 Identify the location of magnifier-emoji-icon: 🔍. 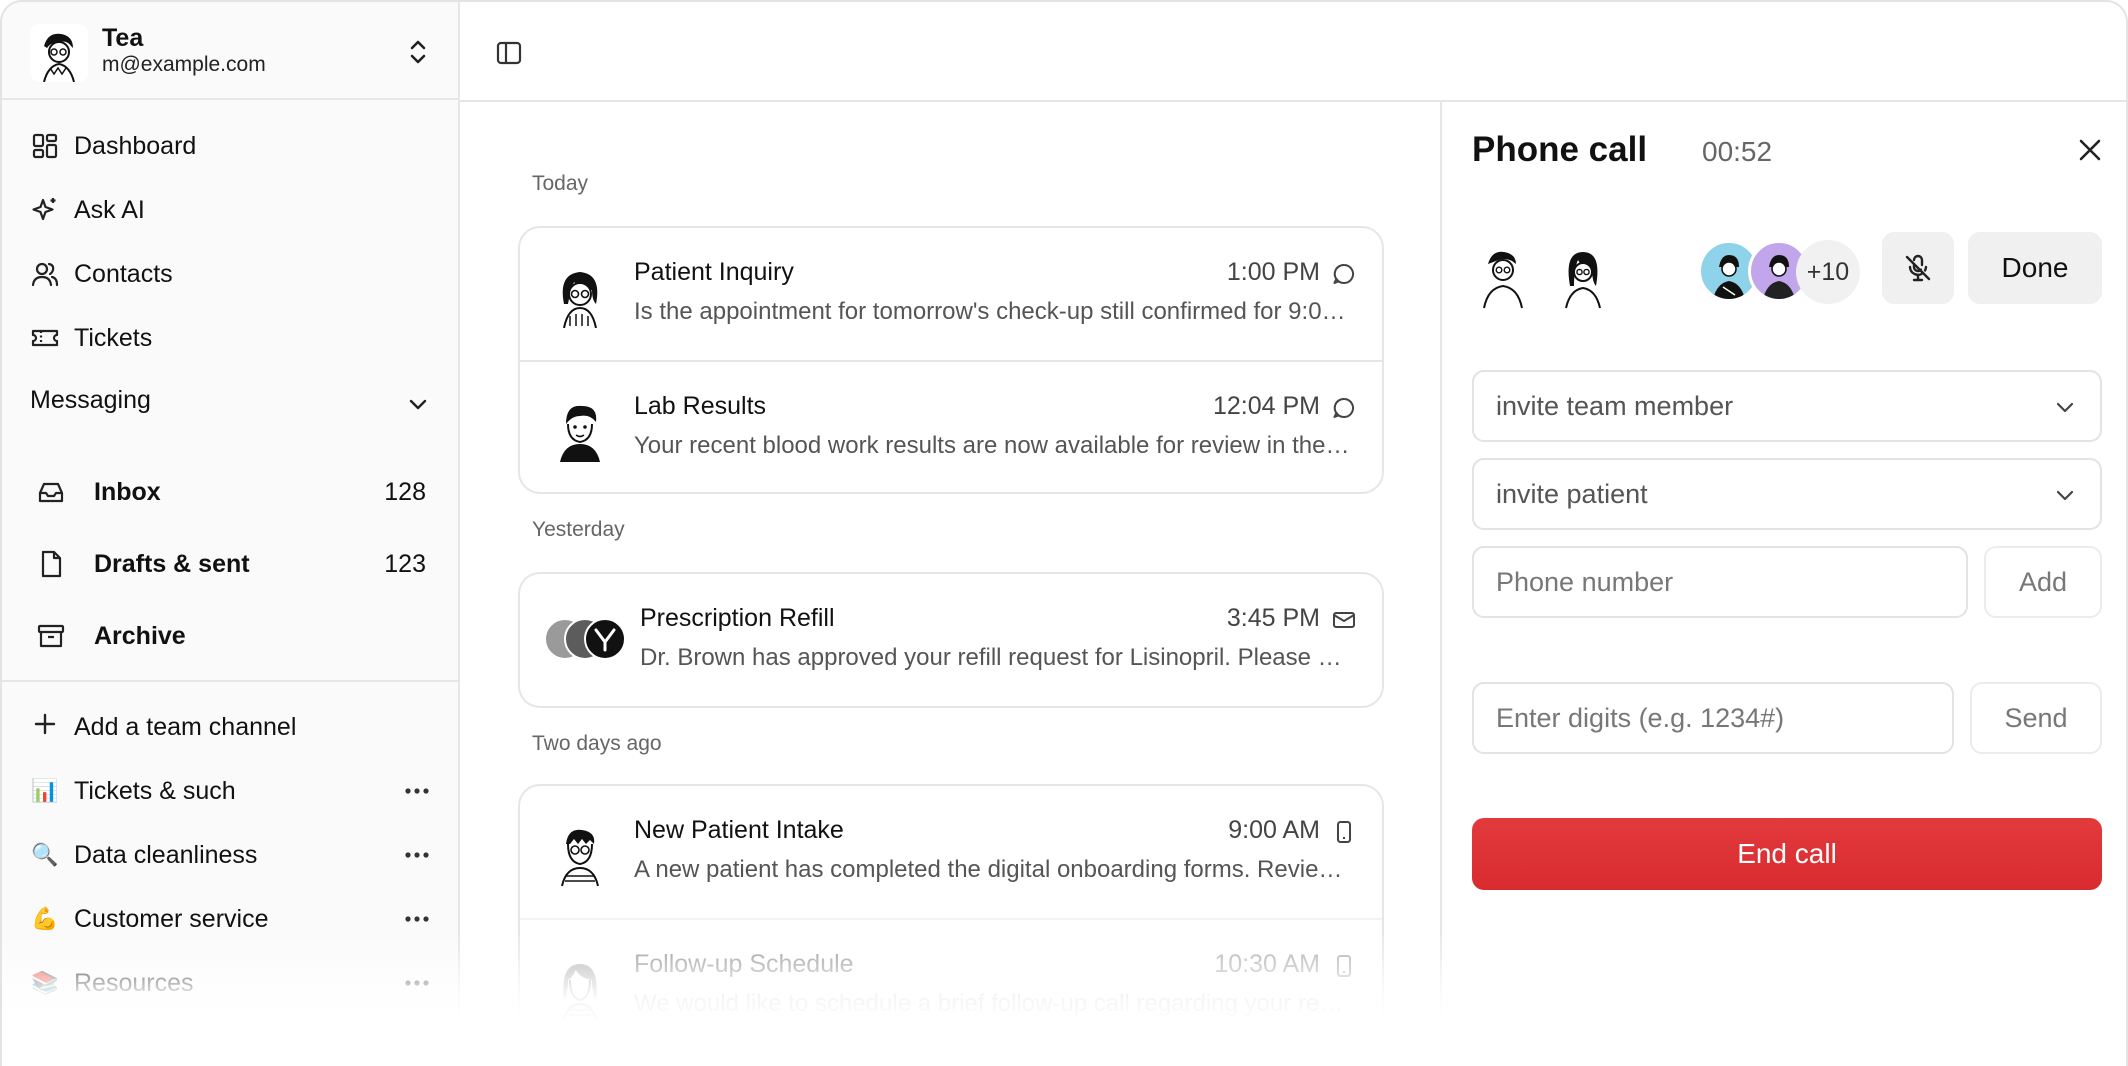
(45, 854).